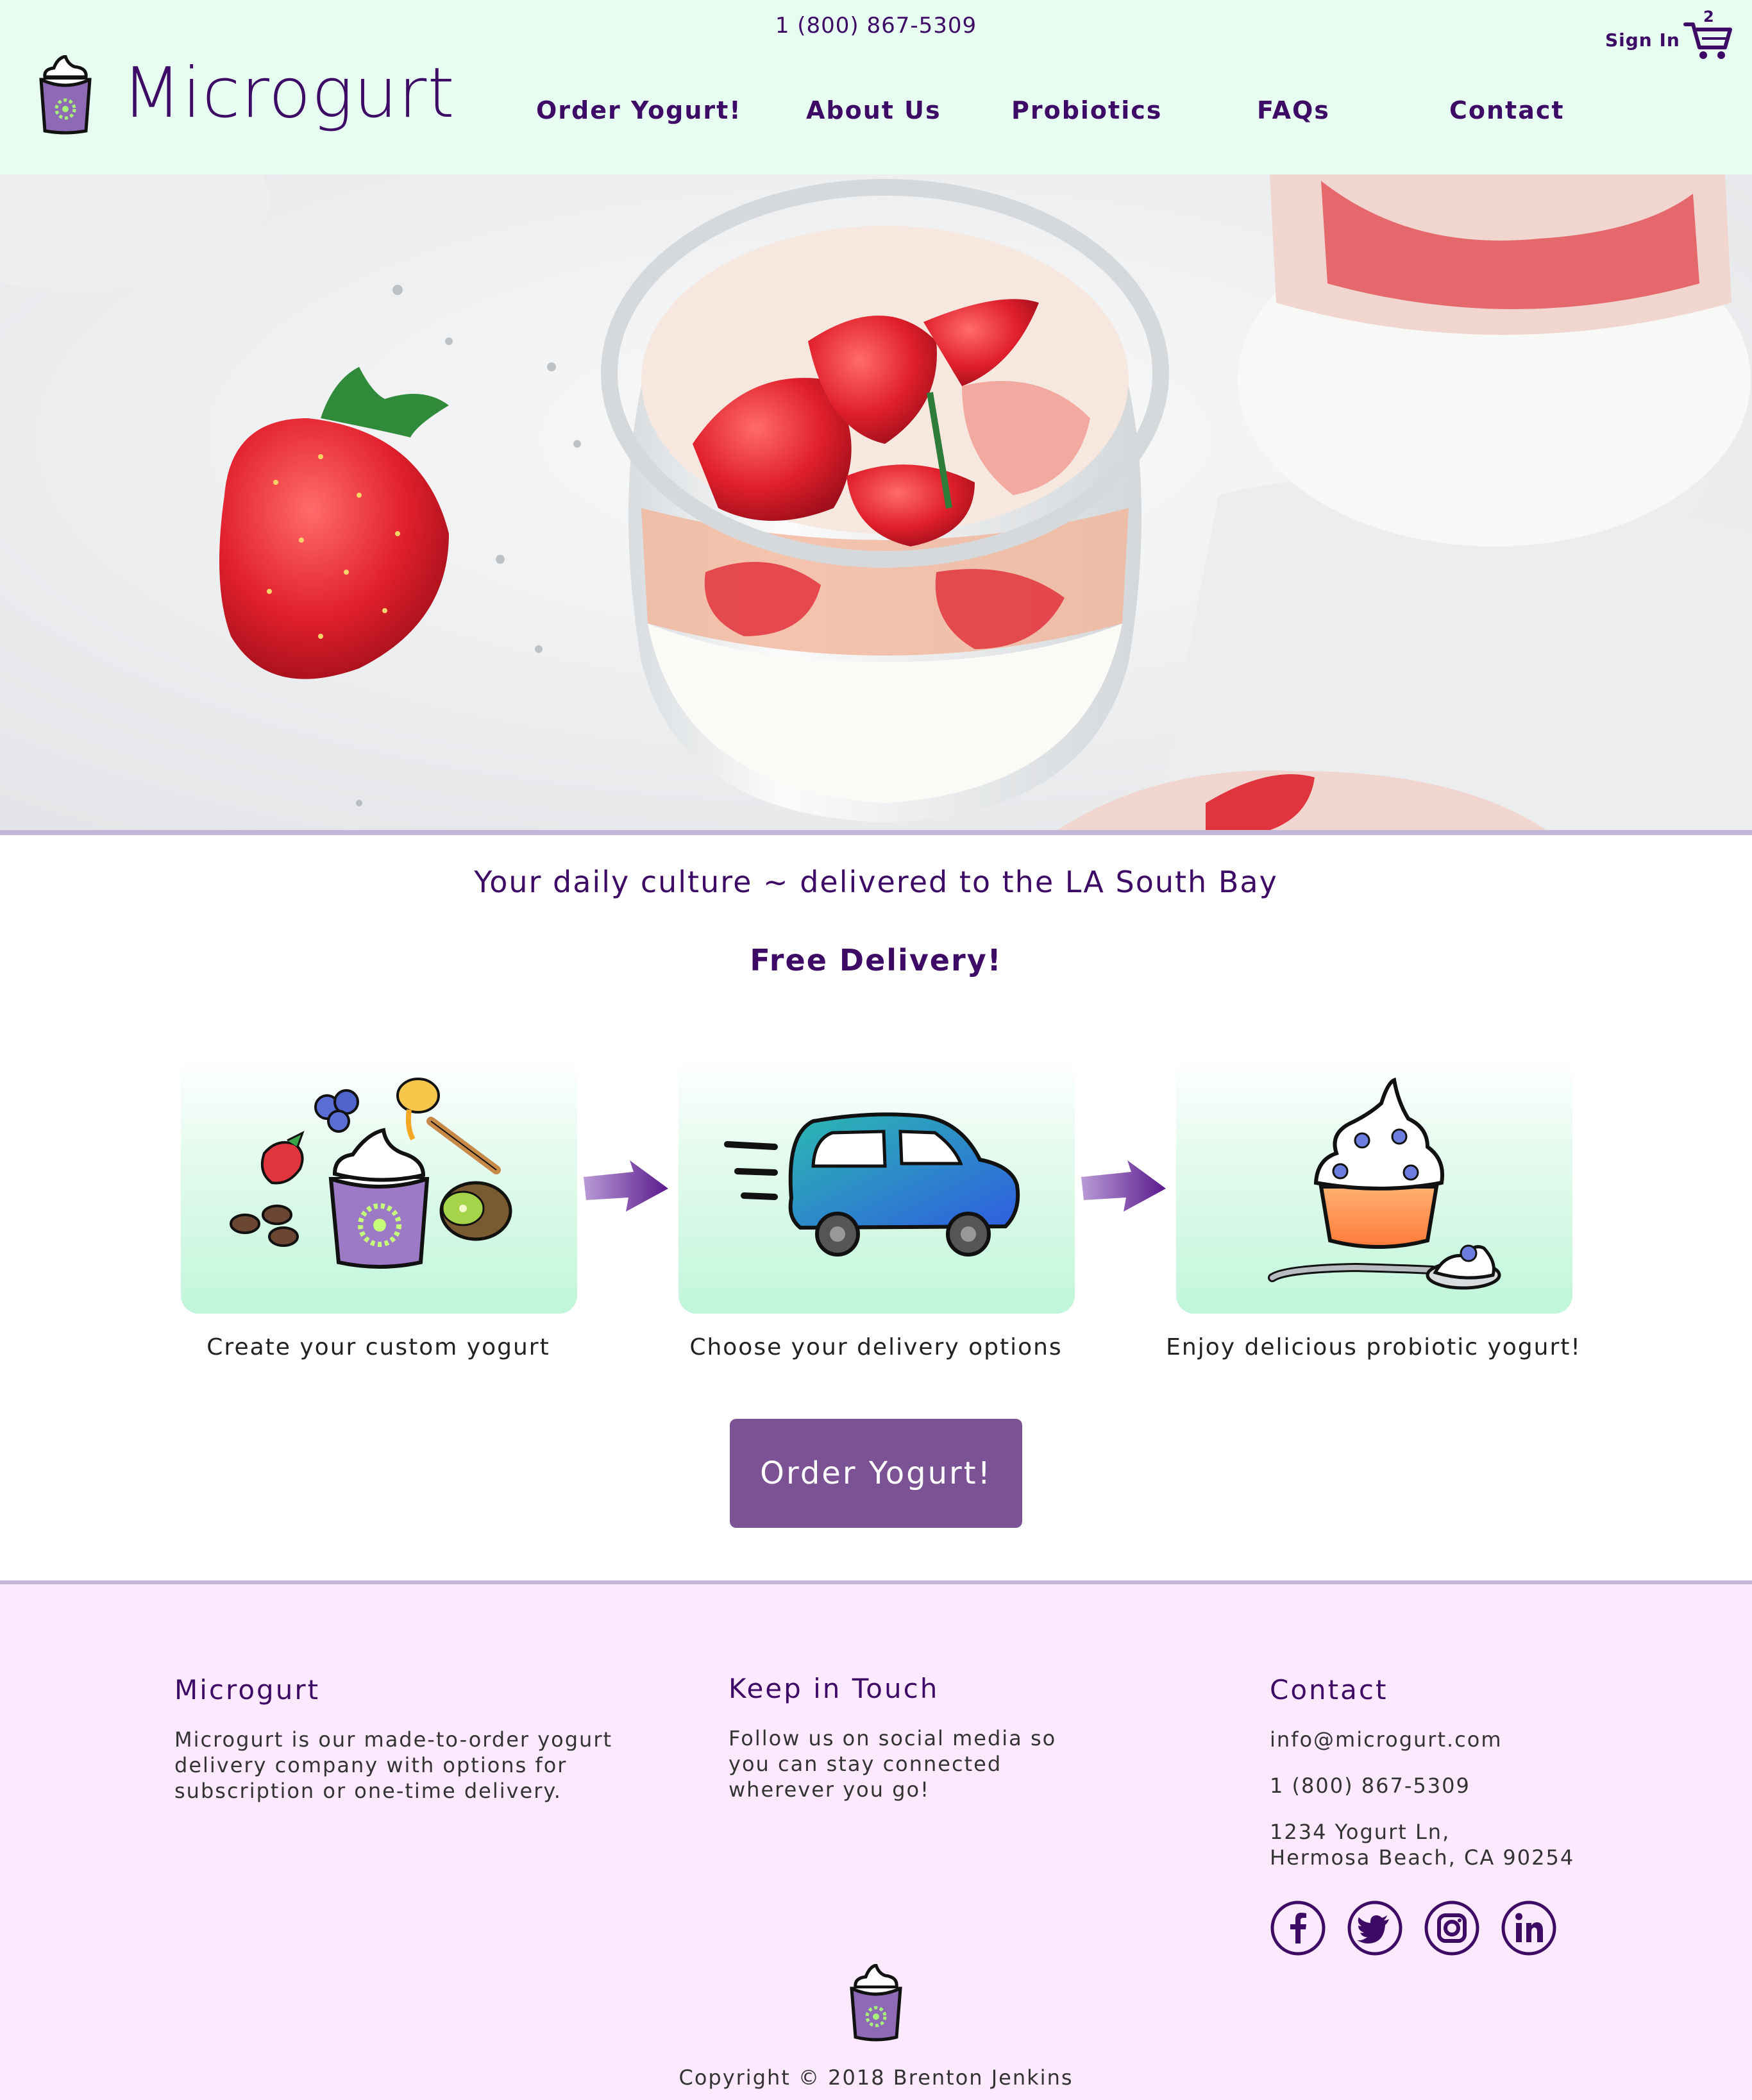  What do you see at coordinates (1642, 40) in the screenshot?
I see `sign-in-link: Sign In` at bounding box center [1642, 40].